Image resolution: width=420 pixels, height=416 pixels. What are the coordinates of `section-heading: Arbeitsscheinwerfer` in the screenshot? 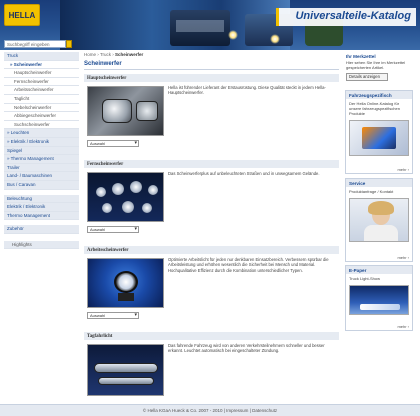 It's located at (211, 250).